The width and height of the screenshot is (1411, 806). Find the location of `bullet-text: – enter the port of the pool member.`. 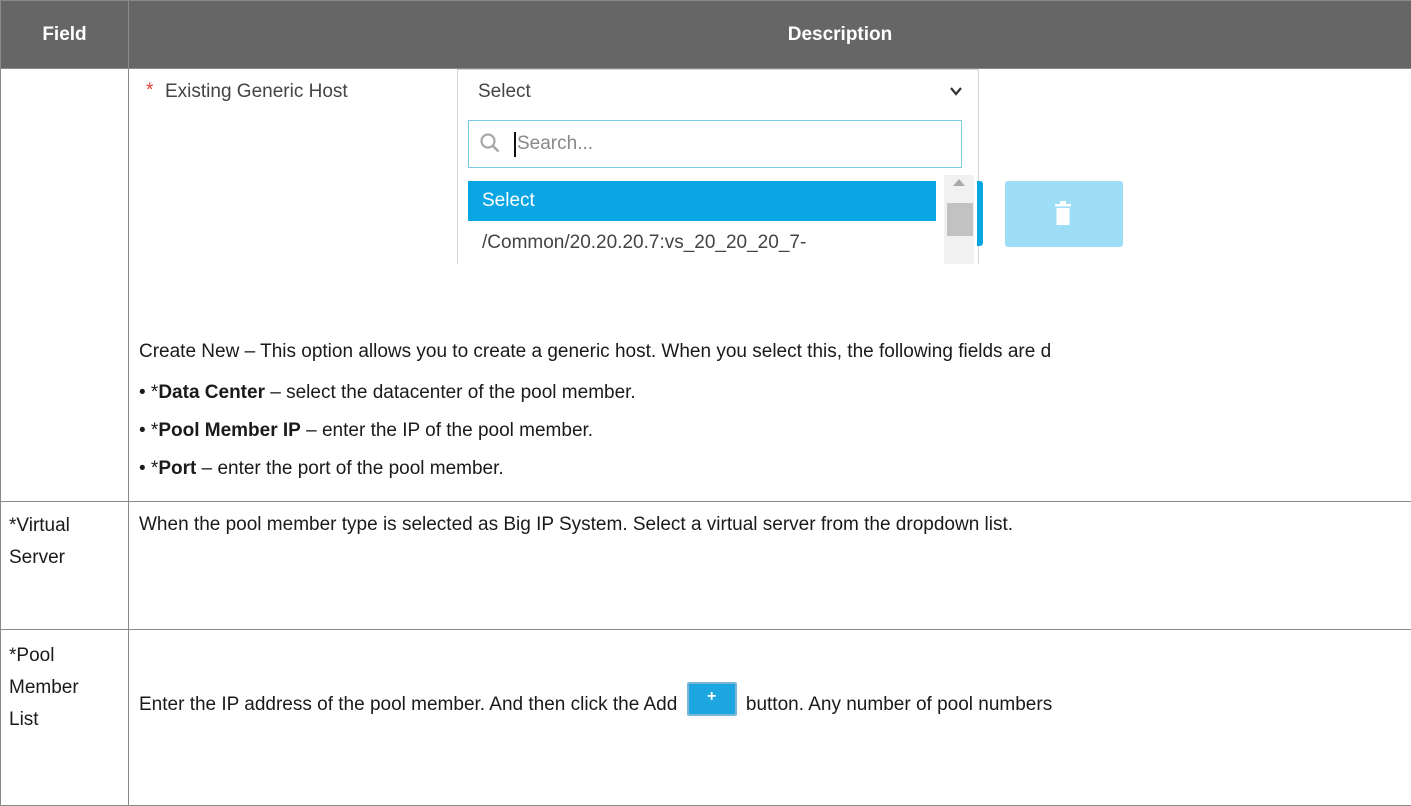

bullet-text: – enter the port of the pool member. is located at coordinates (349, 468).